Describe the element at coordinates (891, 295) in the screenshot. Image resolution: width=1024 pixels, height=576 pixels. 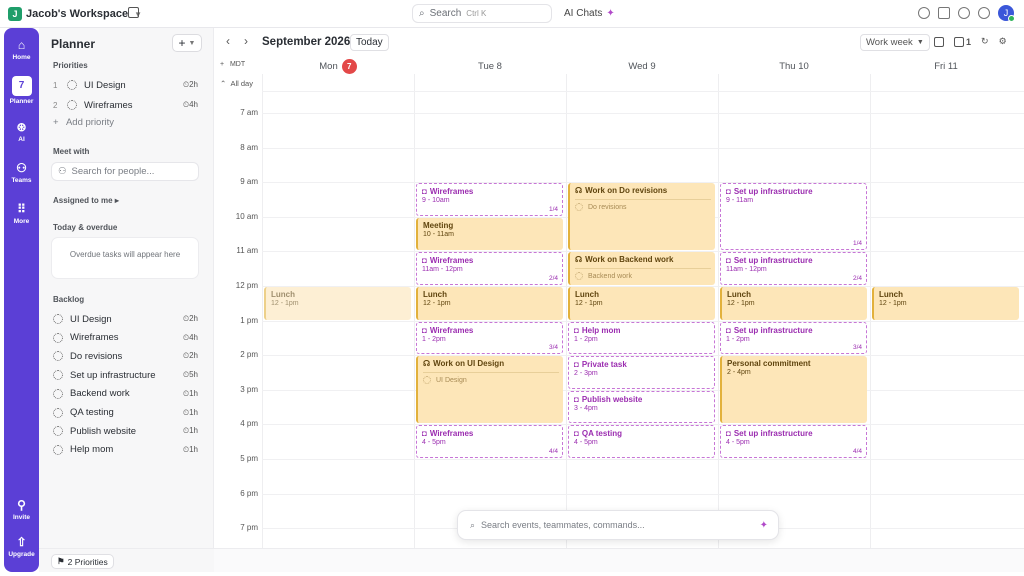
I see `event-title: Lunch` at that location.